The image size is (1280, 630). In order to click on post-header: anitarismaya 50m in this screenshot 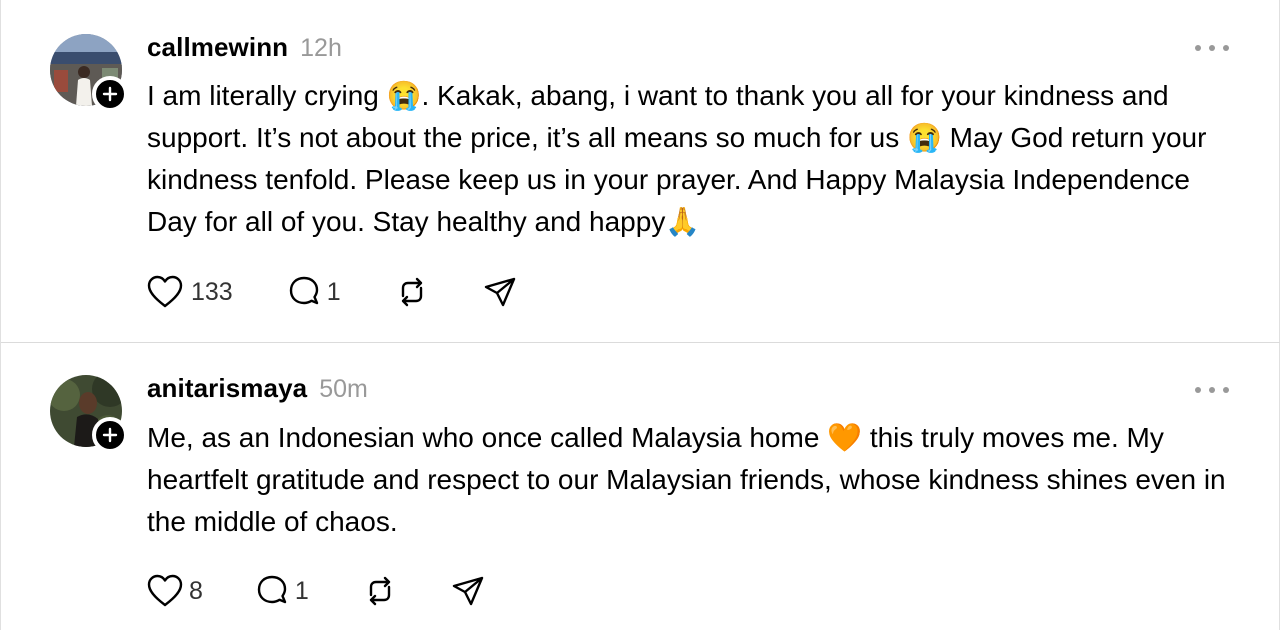, I will do `click(257, 388)`.